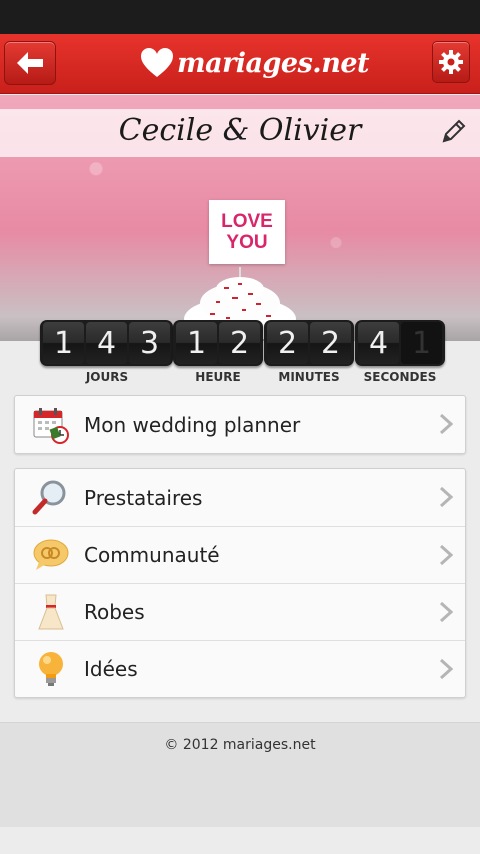 The image size is (480, 854). Describe the element at coordinates (218, 343) in the screenshot. I see `hours-digits: 1 2` at that location.